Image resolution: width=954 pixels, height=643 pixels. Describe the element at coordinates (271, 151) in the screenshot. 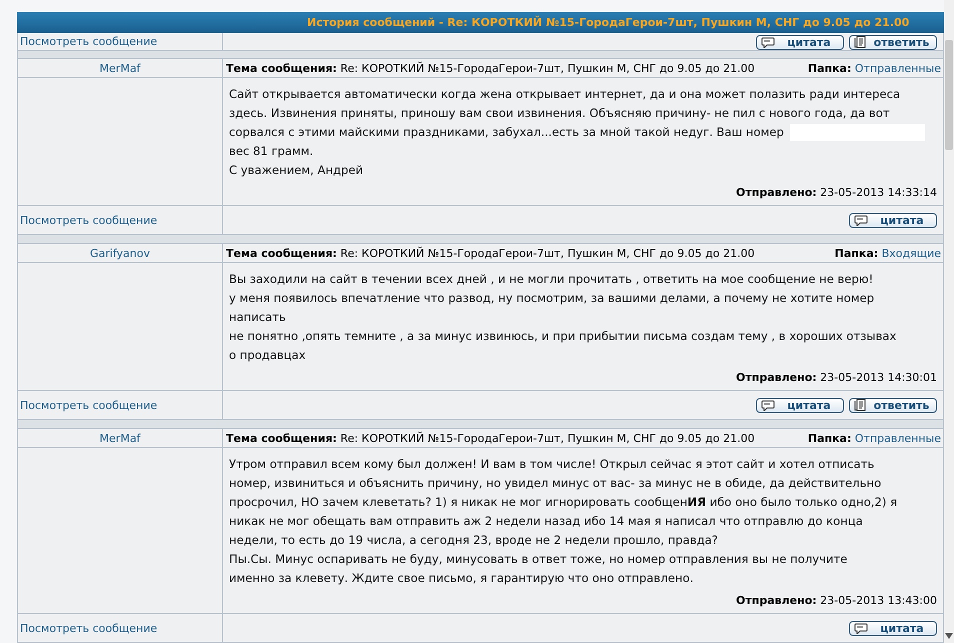

I see `message-text: вес 81 грамм.` at that location.